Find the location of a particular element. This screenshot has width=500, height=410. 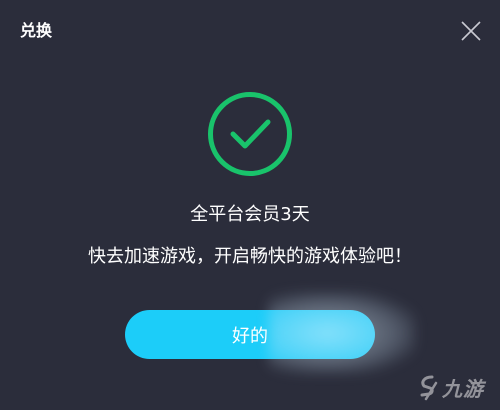

check-circle-icon is located at coordinates (250, 134).